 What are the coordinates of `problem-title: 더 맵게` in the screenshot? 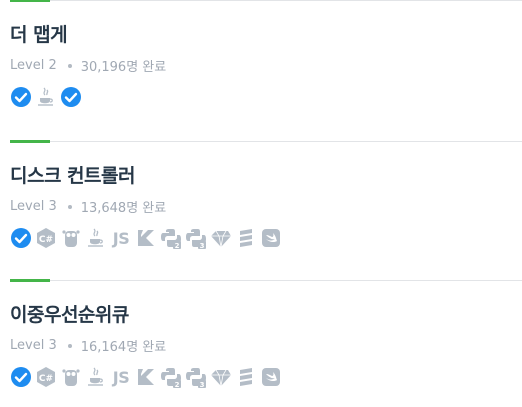 It's located at (39, 33).